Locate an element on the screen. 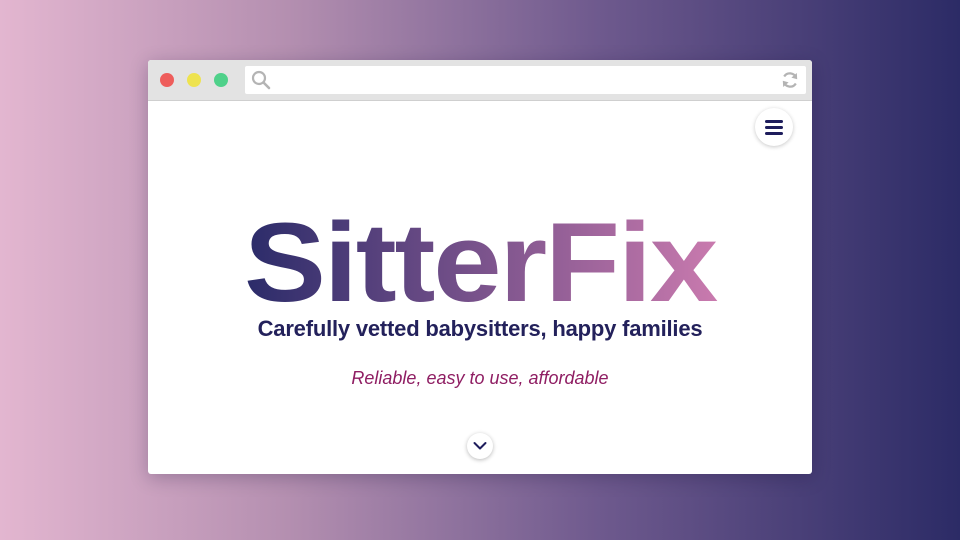 This screenshot has height=540, width=960. hero-subtagline: Reliable, easy to use, affordable is located at coordinates (480, 378).